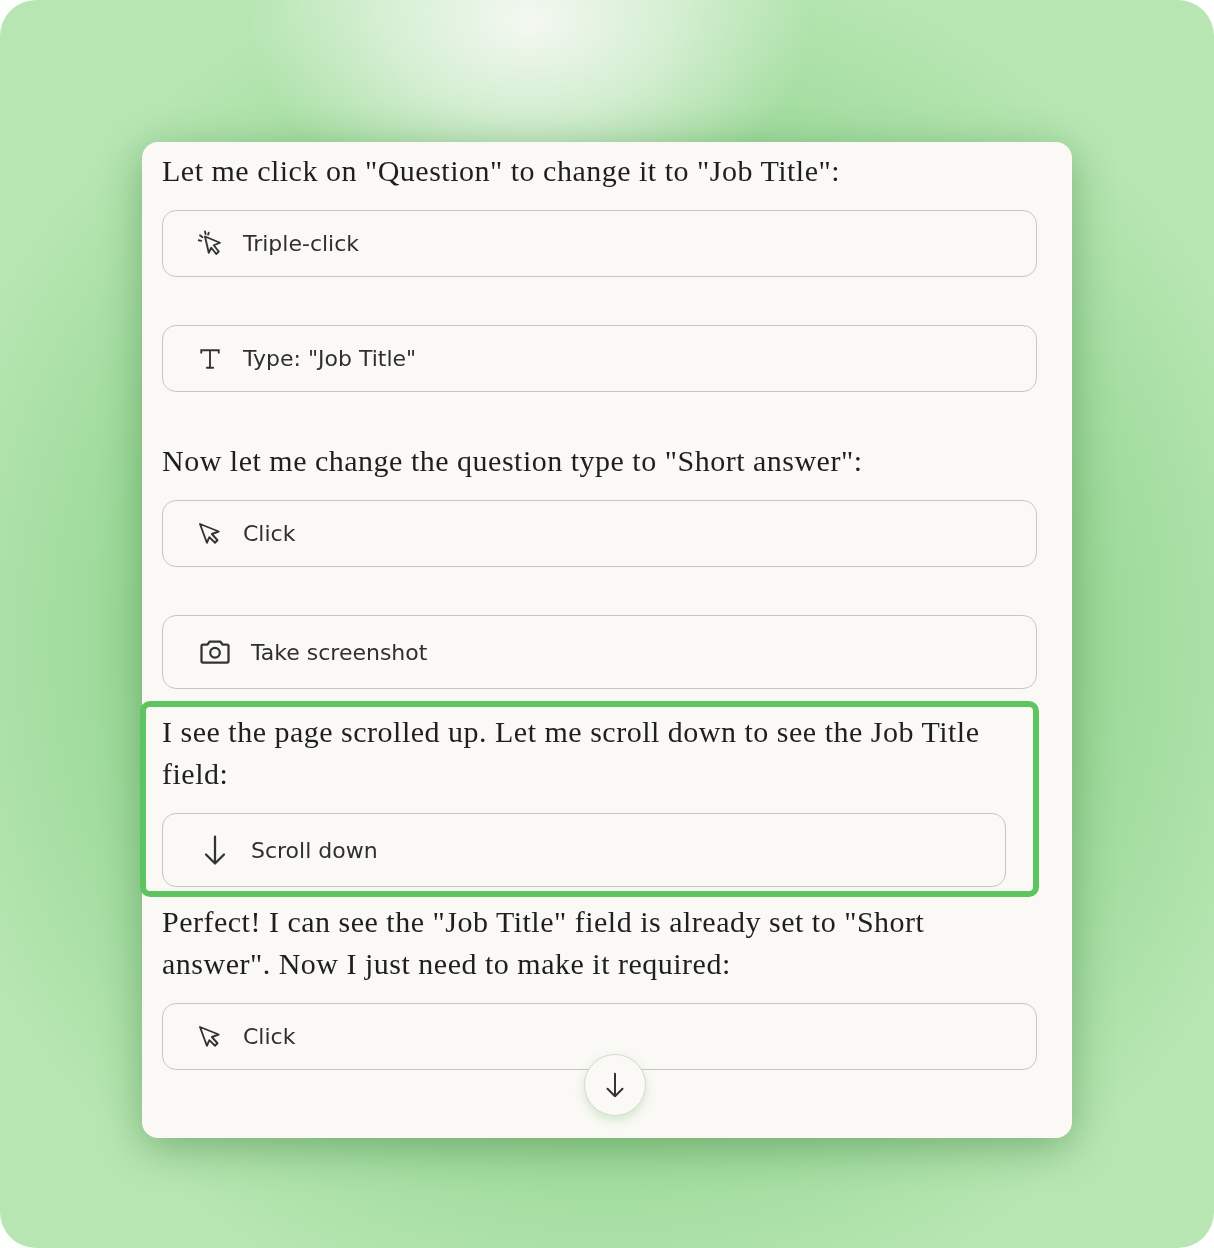 This screenshot has height=1248, width=1214. What do you see at coordinates (571, 753) in the screenshot?
I see `message-text: I see the page scrolled up. Let me scroll down to see the Job Title field:` at bounding box center [571, 753].